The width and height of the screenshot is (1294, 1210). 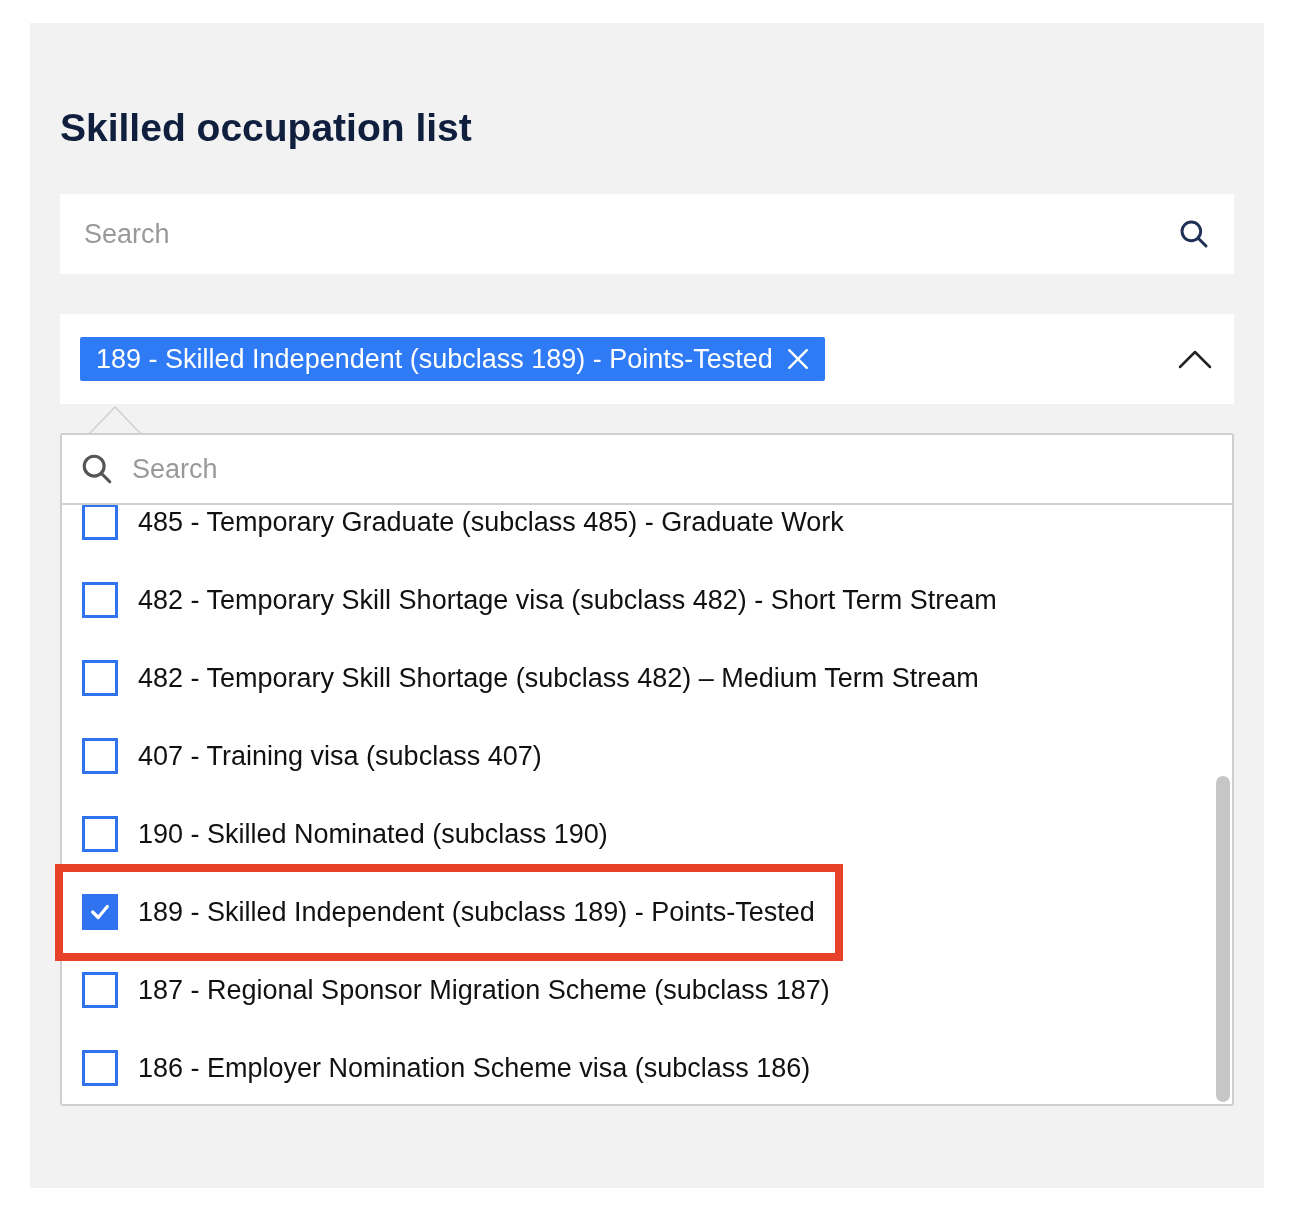 What do you see at coordinates (647, 234) in the screenshot?
I see `search-field: Search` at bounding box center [647, 234].